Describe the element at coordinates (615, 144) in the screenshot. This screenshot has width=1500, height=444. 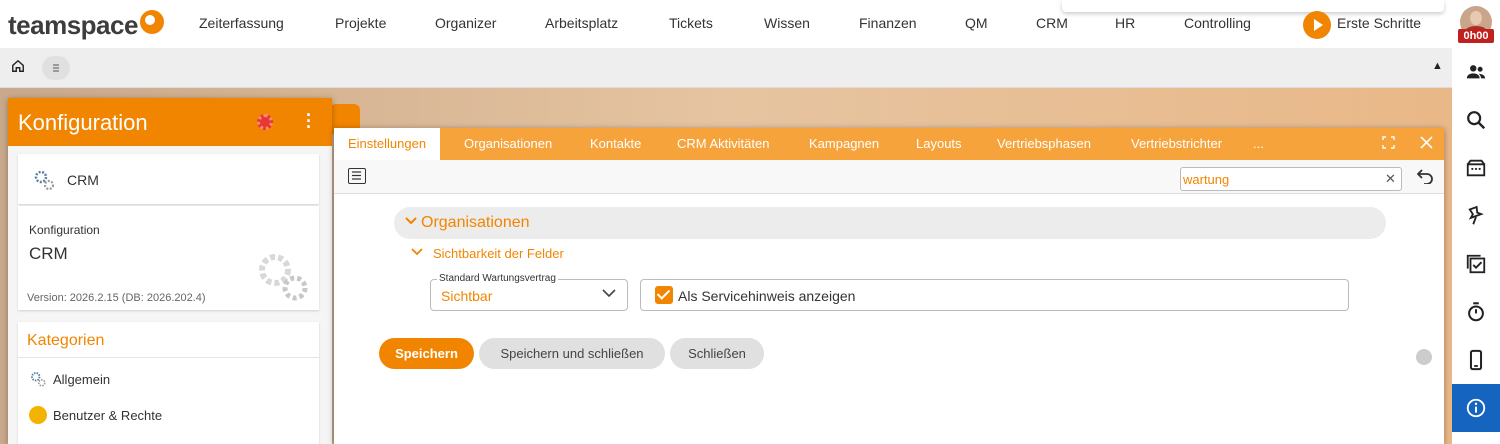
I see `tab-kontakte: Kontakte` at that location.